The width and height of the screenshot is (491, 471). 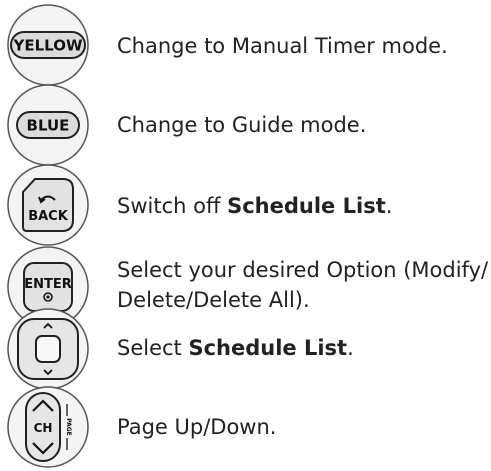 I want to click on enter-key-label: ENTER, so click(x=48, y=284).